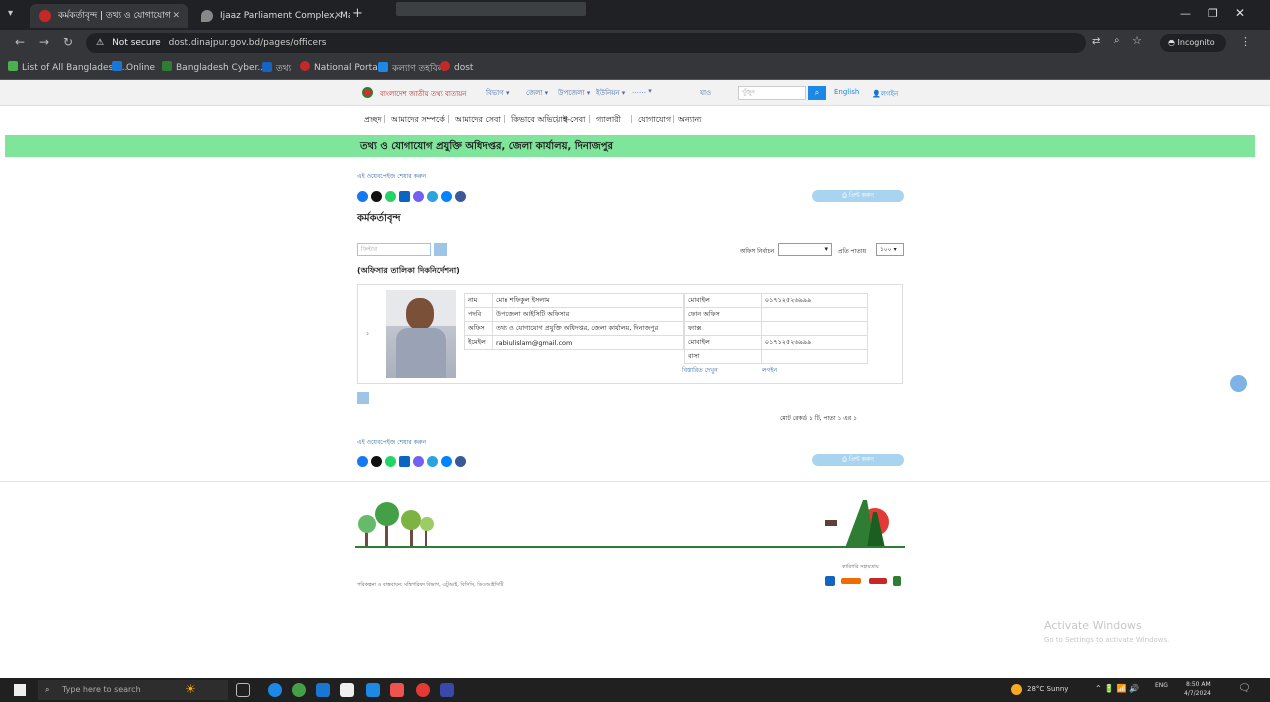 The width and height of the screenshot is (1270, 702). I want to click on close-window-icon: ✕, so click(1240, 13).